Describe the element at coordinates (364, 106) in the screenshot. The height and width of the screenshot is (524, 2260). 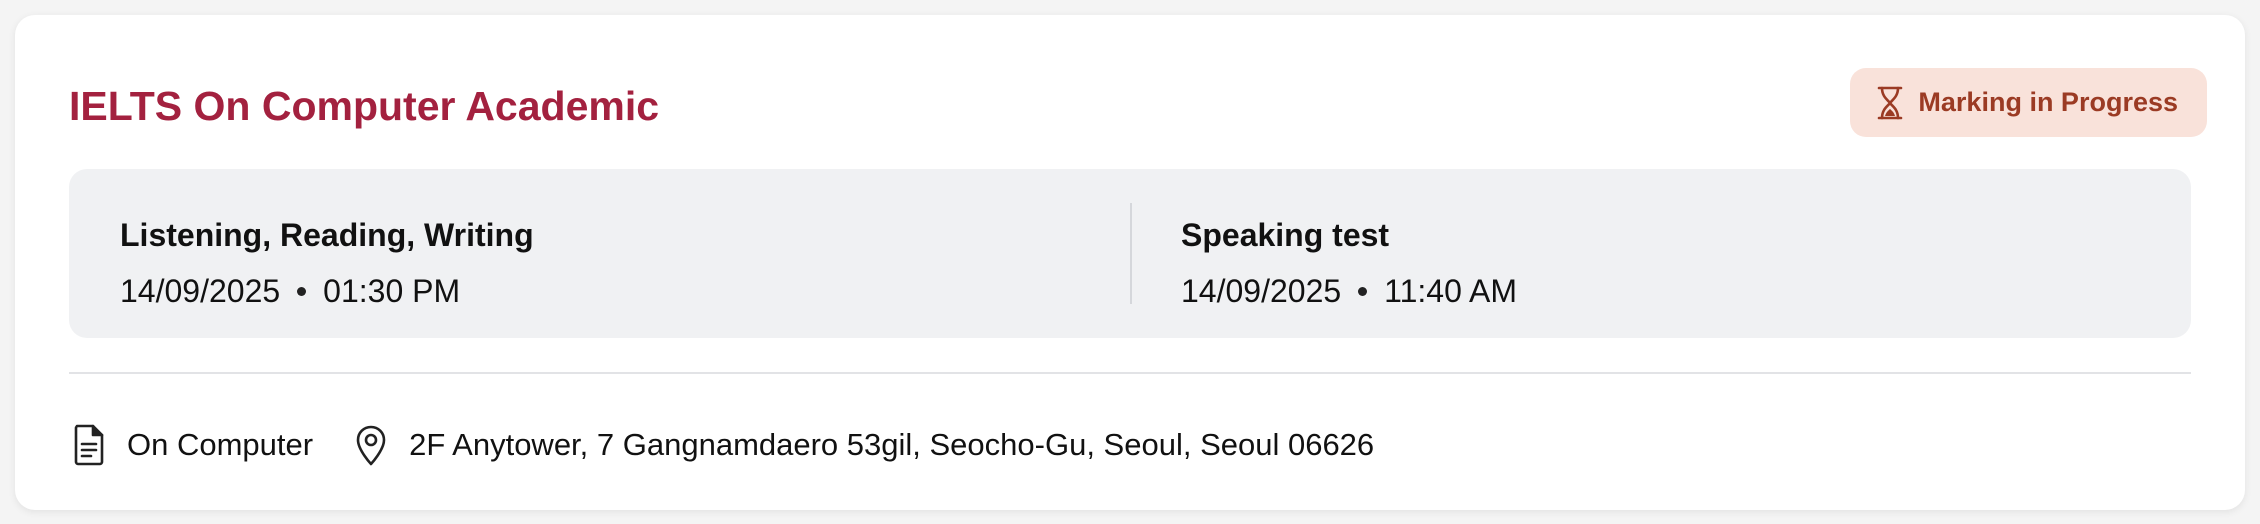
I see `test-title: IELTS On Computer Academic` at that location.